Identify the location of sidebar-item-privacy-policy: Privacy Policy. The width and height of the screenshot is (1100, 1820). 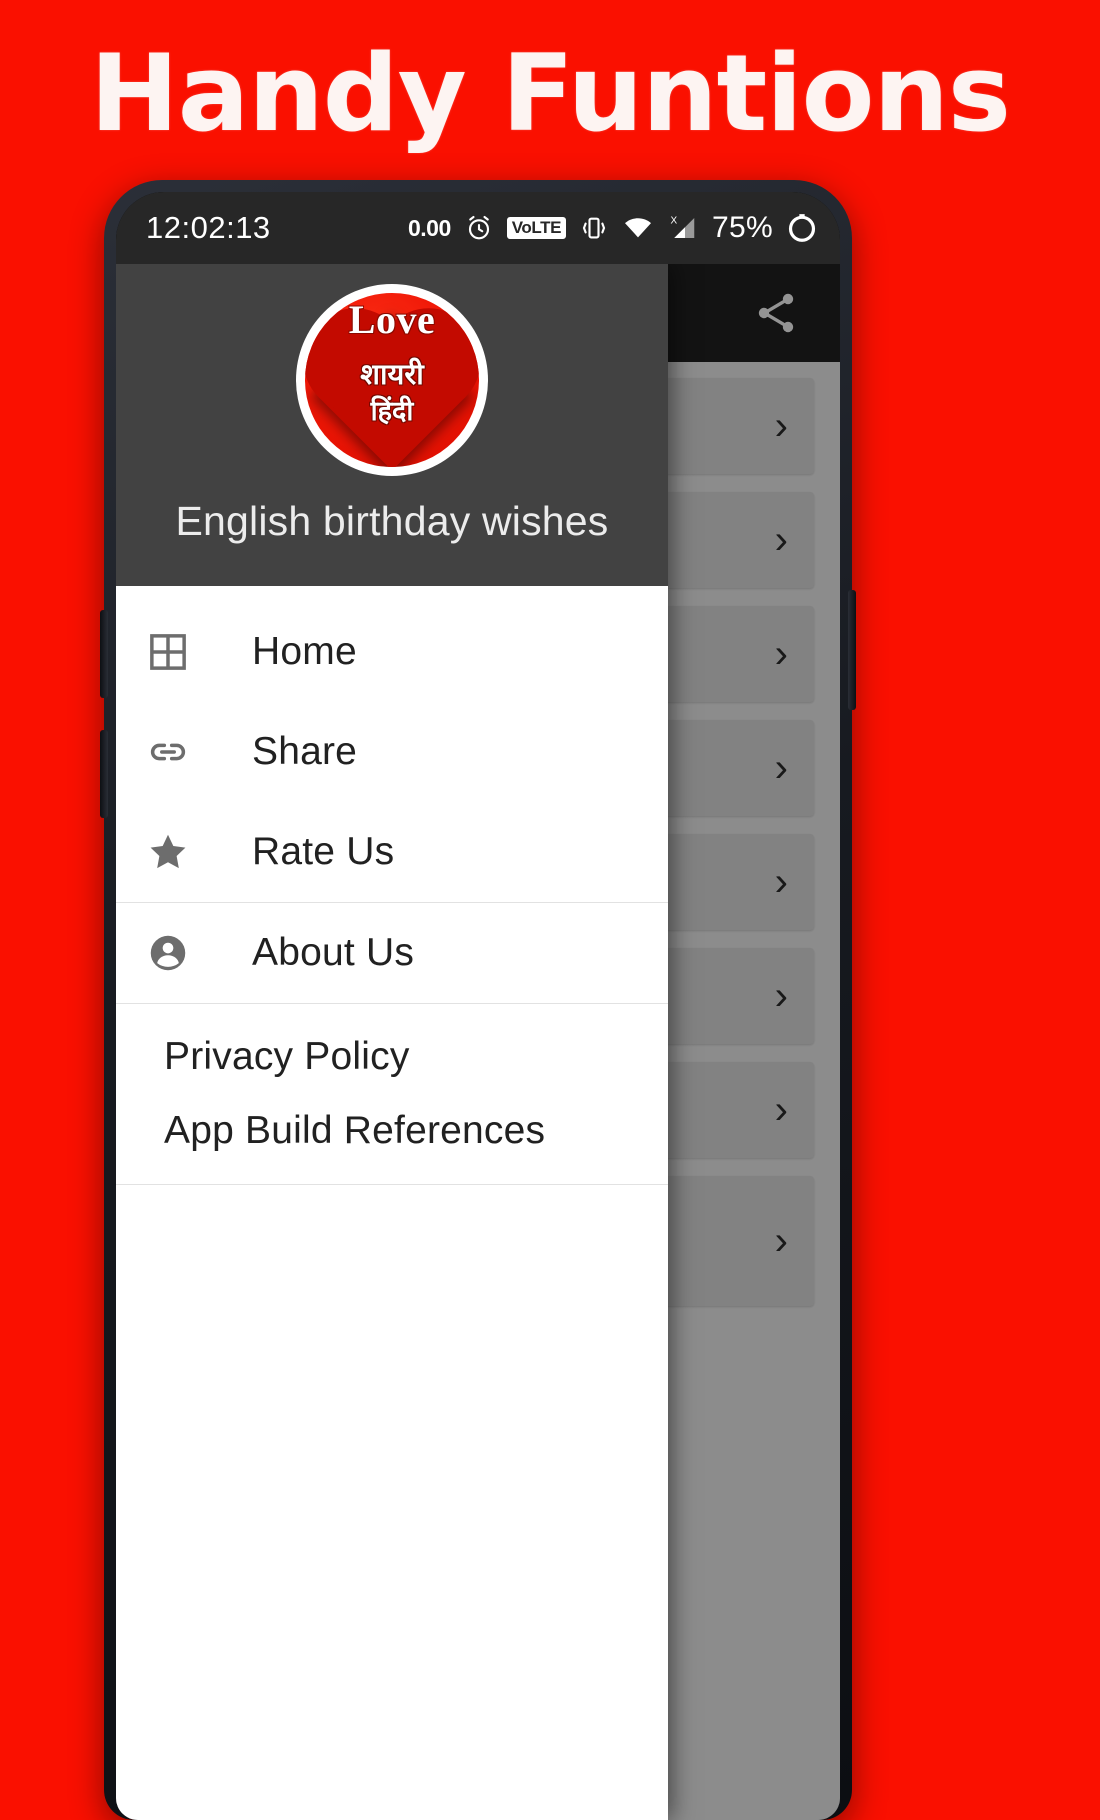
(392, 1057).